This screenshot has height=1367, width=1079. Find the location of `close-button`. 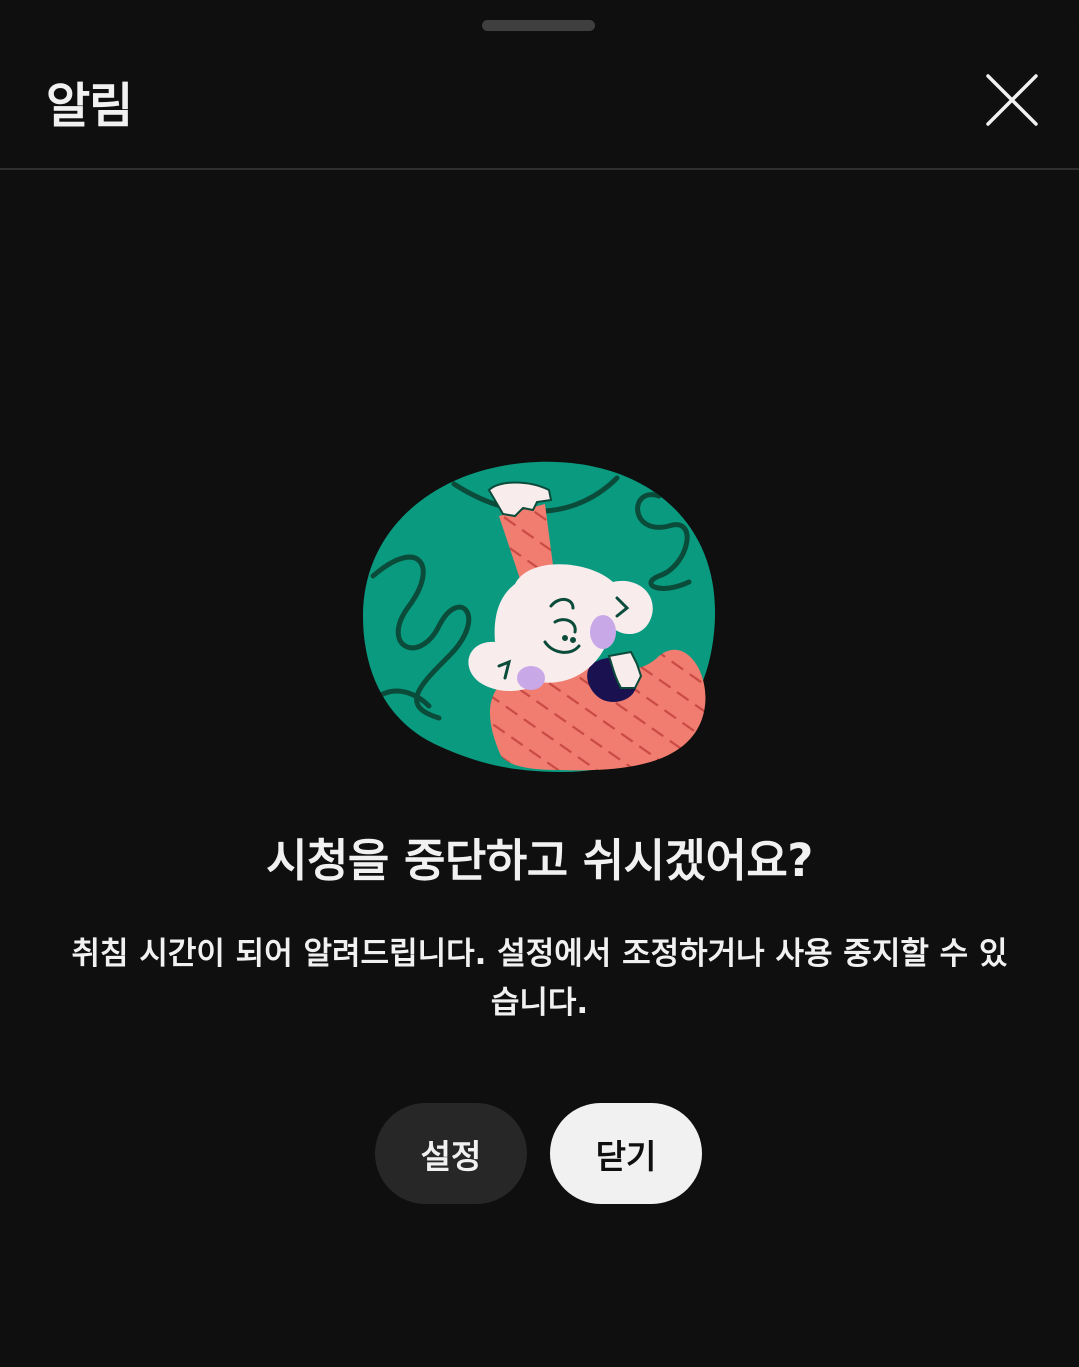

close-button is located at coordinates (1012, 100).